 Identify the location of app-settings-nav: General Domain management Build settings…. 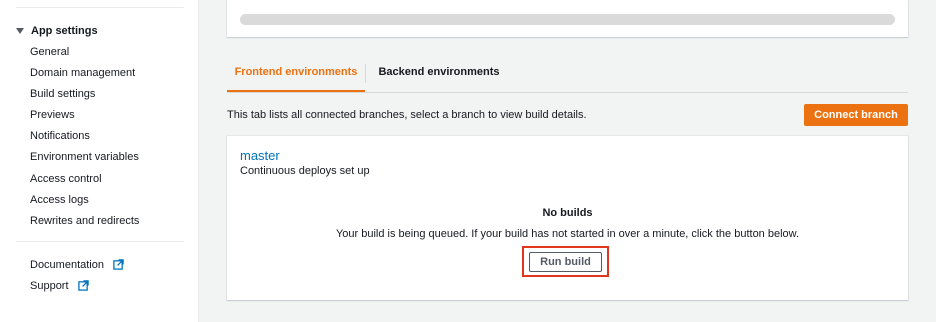
(84, 140).